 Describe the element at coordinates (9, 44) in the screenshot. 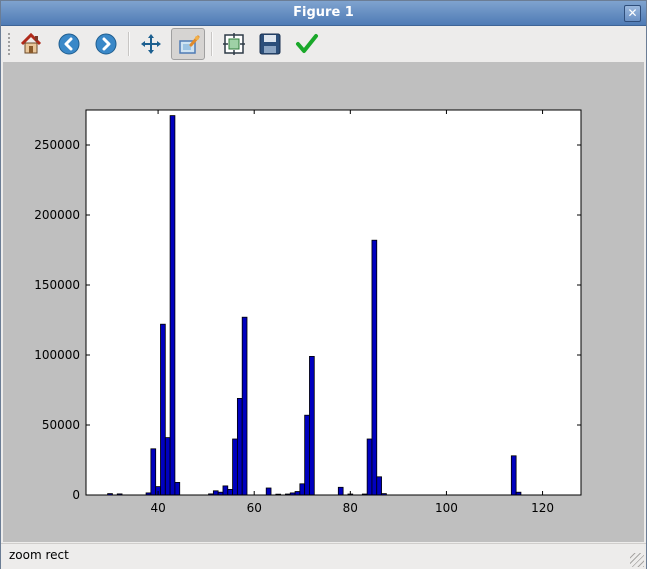

I see `toolbar-grip` at that location.